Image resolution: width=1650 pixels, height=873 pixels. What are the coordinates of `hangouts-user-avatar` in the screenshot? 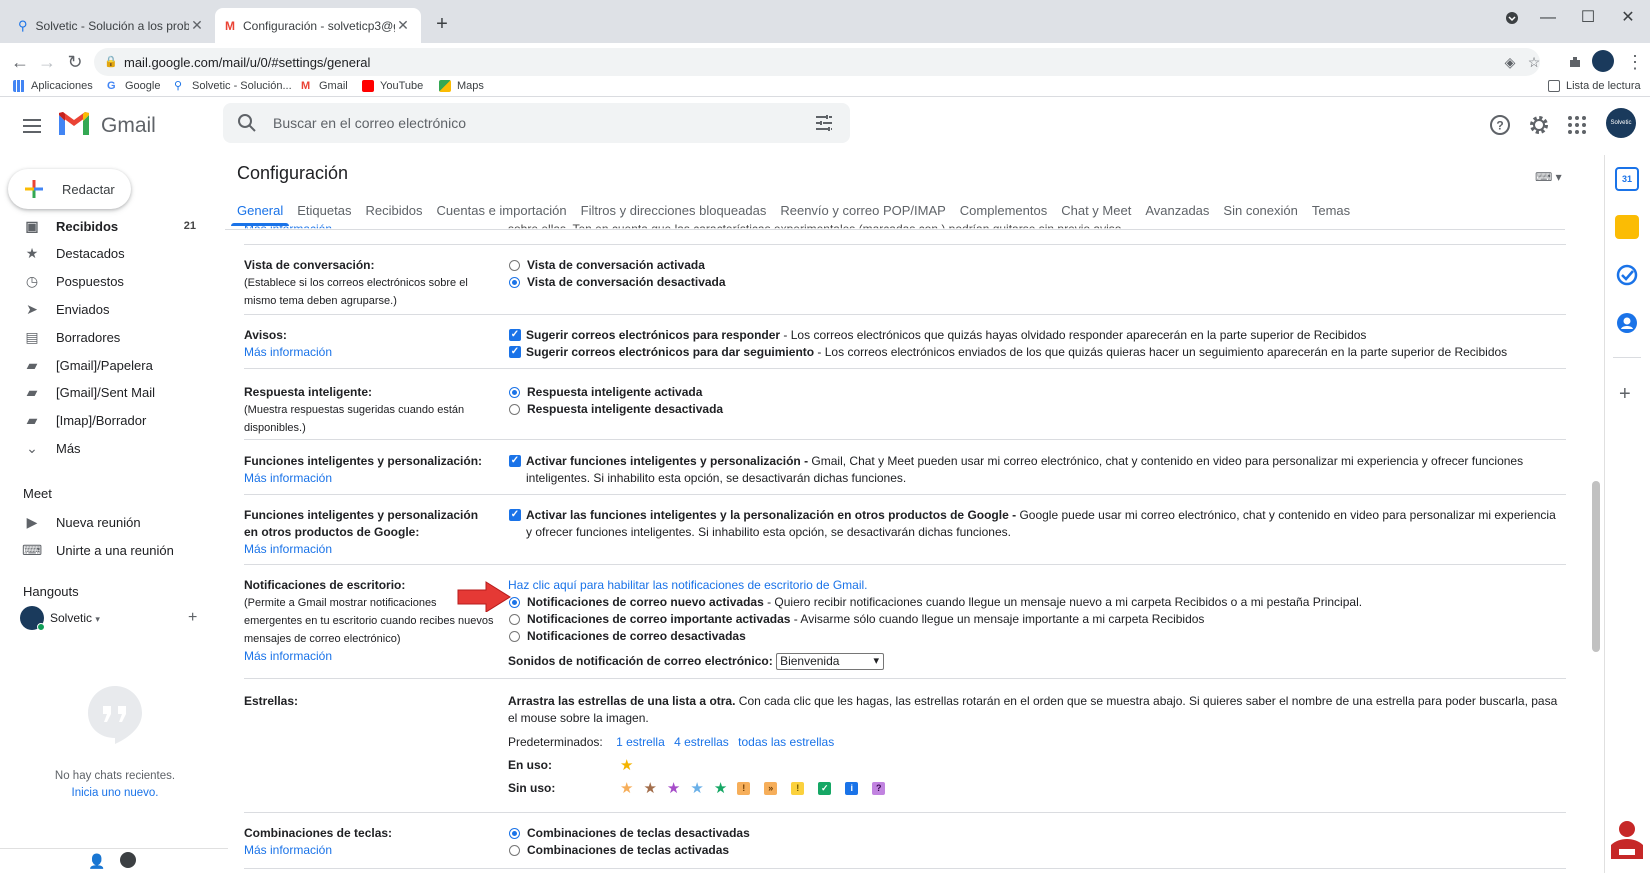 It's located at (32, 618).